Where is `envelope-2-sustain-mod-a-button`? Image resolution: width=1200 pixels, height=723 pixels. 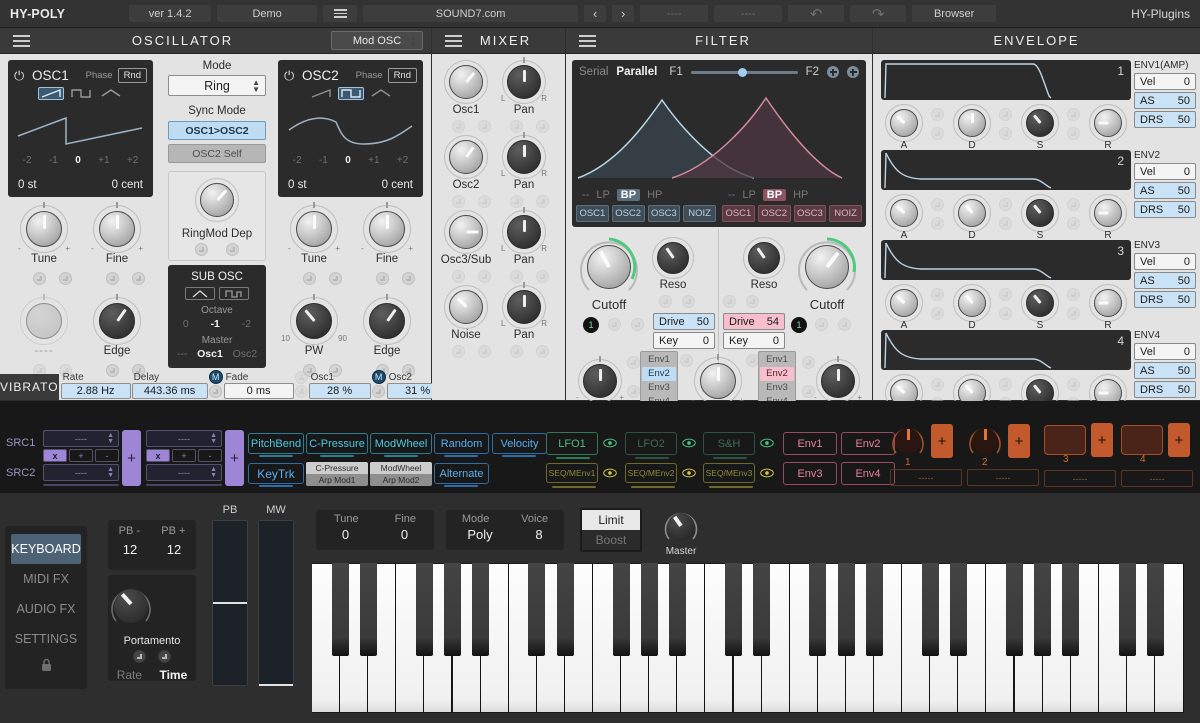 envelope-2-sustain-mod-a-button is located at coordinates (1073, 204).